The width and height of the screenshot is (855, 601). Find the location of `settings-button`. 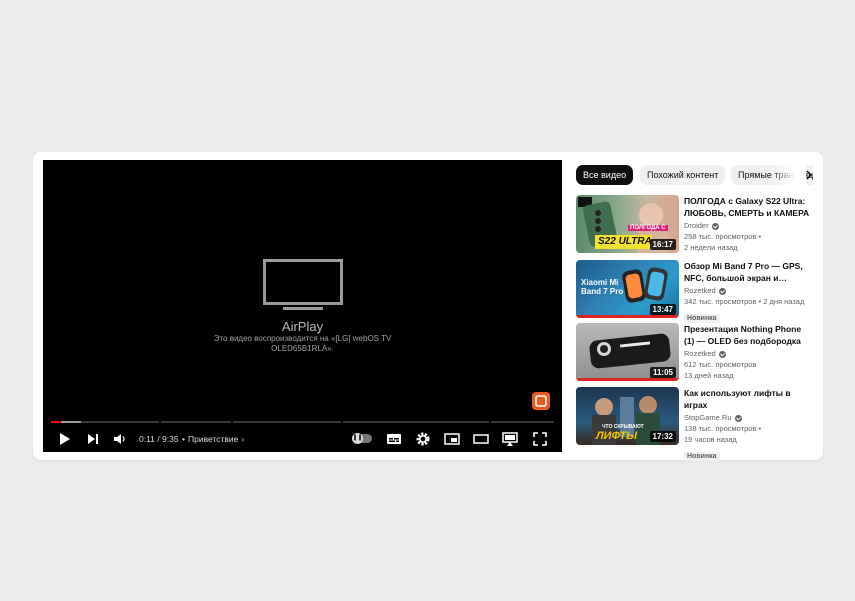

settings-button is located at coordinates (423, 439).